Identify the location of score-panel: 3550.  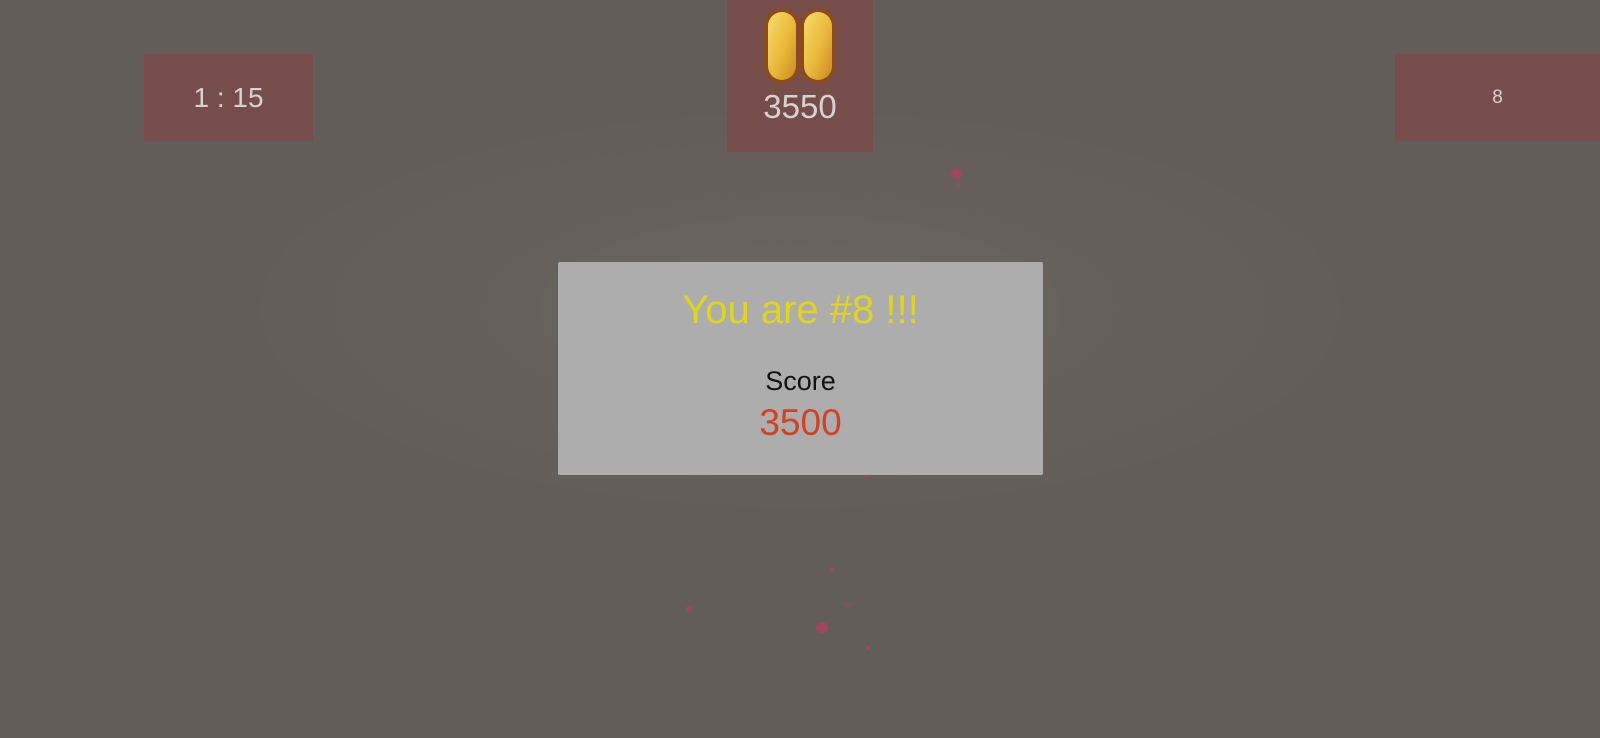
(800, 76).